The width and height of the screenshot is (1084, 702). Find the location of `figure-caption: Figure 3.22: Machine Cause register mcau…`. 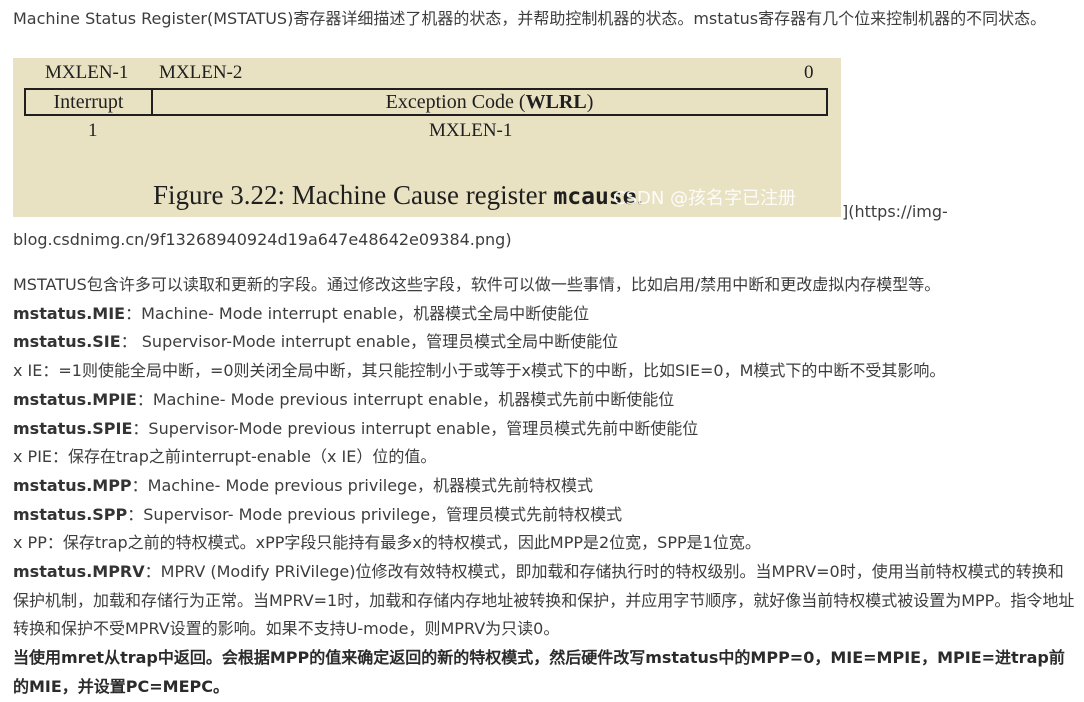

figure-caption: Figure 3.22: Machine Cause register mcau… is located at coordinates (398, 195).